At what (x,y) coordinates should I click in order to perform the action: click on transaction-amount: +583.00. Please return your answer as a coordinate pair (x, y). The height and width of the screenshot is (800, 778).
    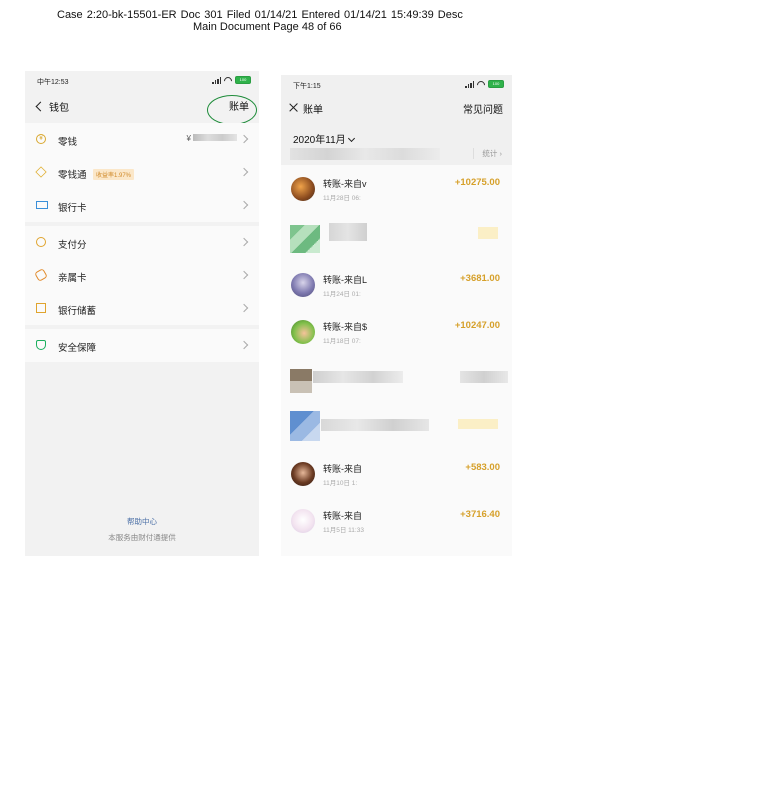
    Looking at the image, I should click on (482, 467).